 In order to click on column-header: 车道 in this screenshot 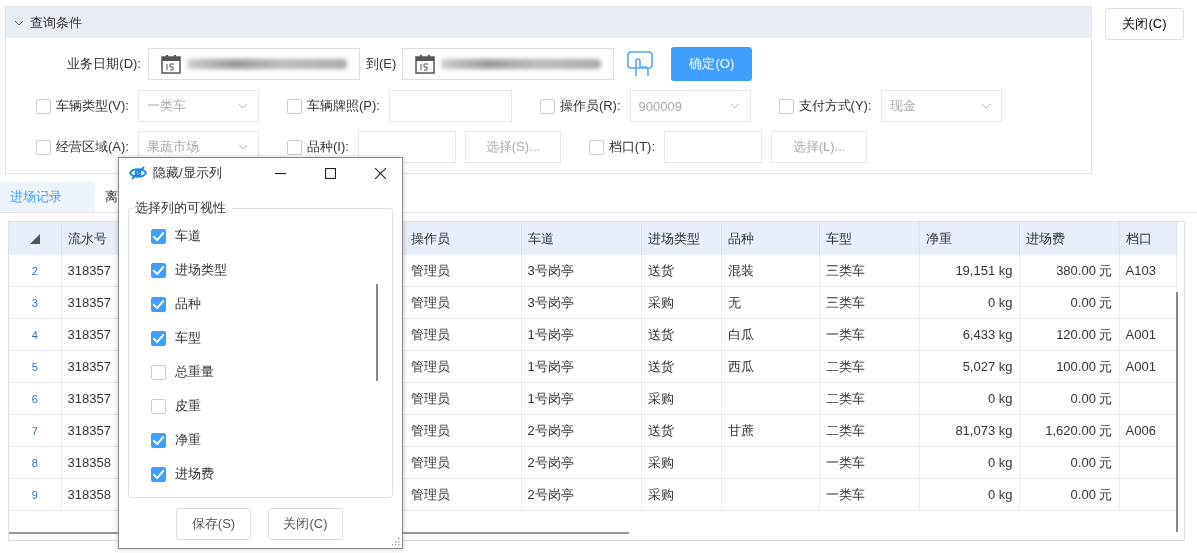, I will do `click(581, 238)`.